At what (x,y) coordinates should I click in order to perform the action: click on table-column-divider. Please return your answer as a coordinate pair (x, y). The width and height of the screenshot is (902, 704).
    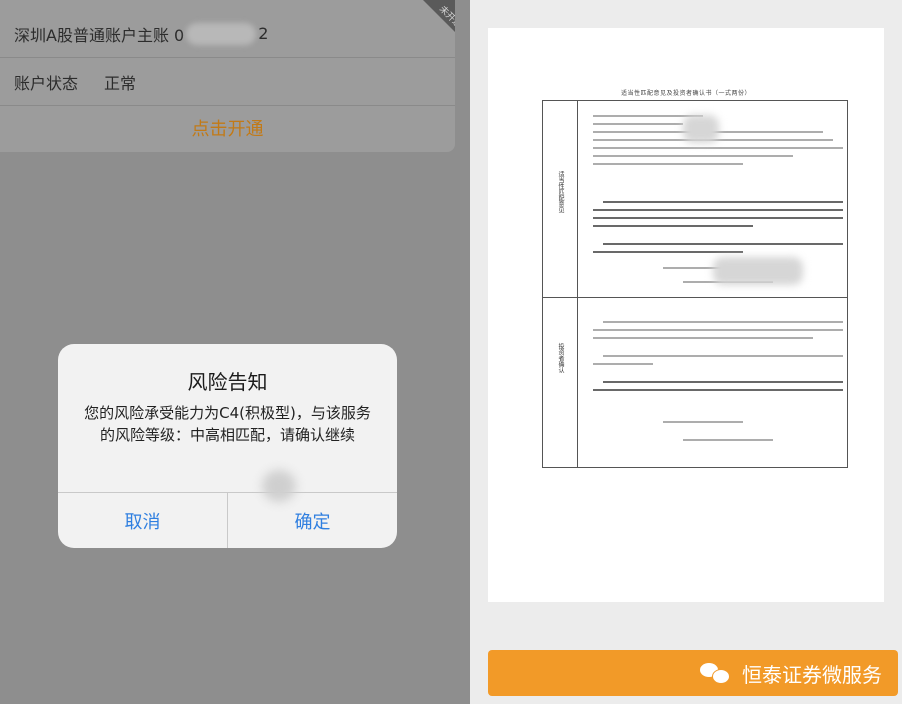
    Looking at the image, I should click on (577, 284).